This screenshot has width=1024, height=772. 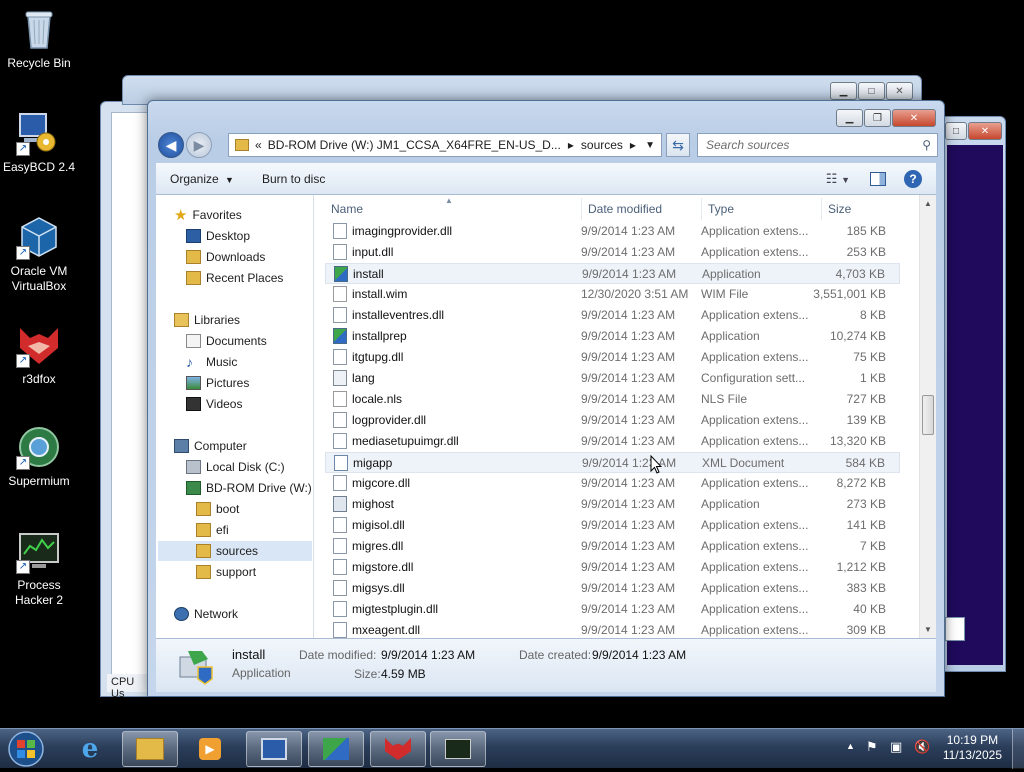 I want to click on column-header-type: Type, so click(x=762, y=209).